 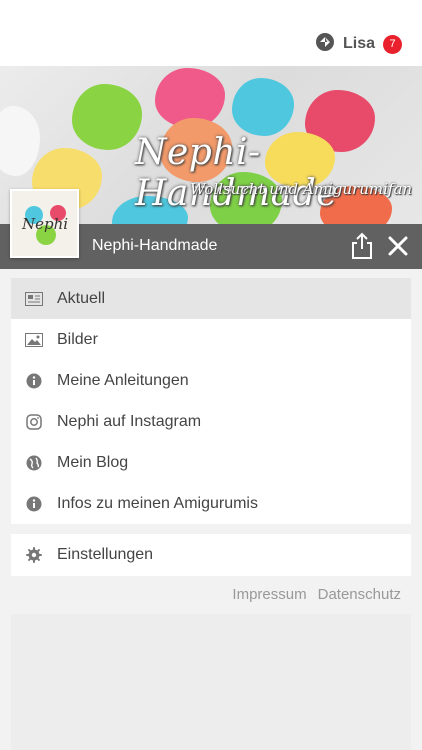 What do you see at coordinates (211, 421) in the screenshot?
I see `menu-item-instagram: Nephi auf Instagram` at bounding box center [211, 421].